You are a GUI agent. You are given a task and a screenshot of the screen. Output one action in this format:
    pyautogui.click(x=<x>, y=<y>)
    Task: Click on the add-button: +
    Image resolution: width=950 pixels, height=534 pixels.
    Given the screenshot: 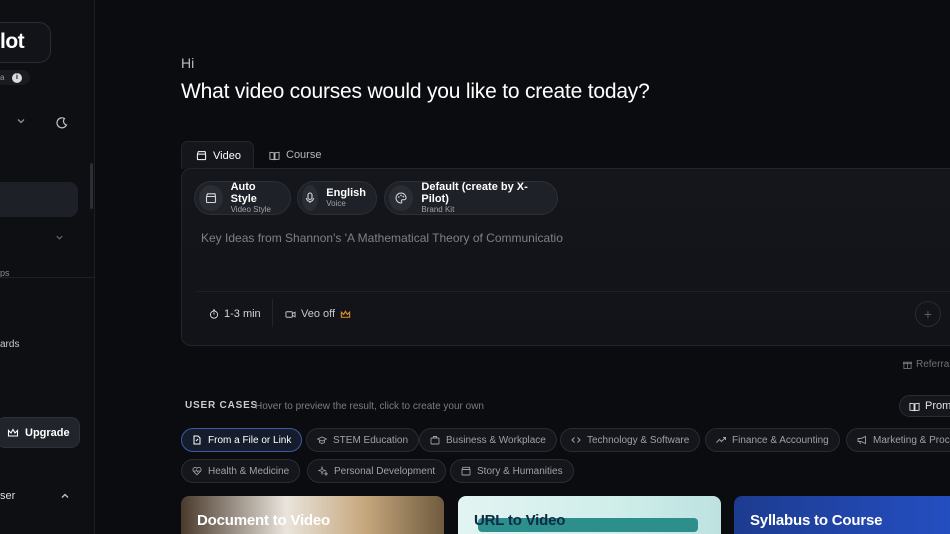 What is the action you would take?
    pyautogui.click(x=928, y=314)
    